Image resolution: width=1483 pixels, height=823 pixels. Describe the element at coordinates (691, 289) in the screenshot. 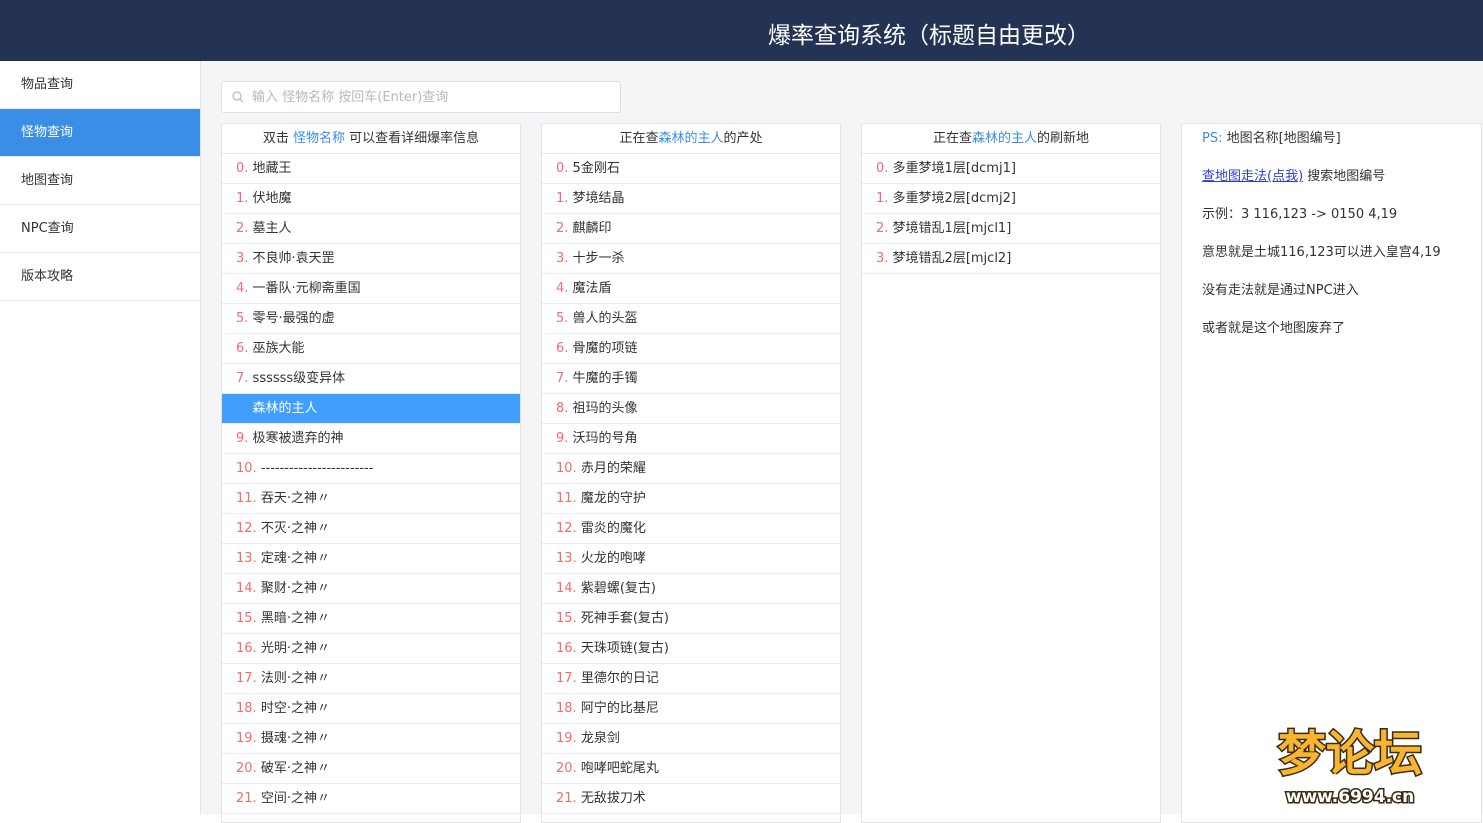

I see `list-item: 4. 魔法盾` at that location.